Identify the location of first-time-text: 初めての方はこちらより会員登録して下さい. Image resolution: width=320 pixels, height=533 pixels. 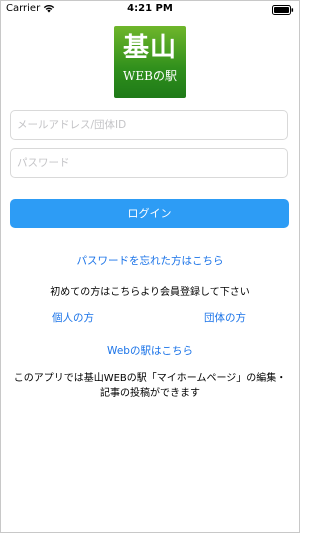
(150, 292).